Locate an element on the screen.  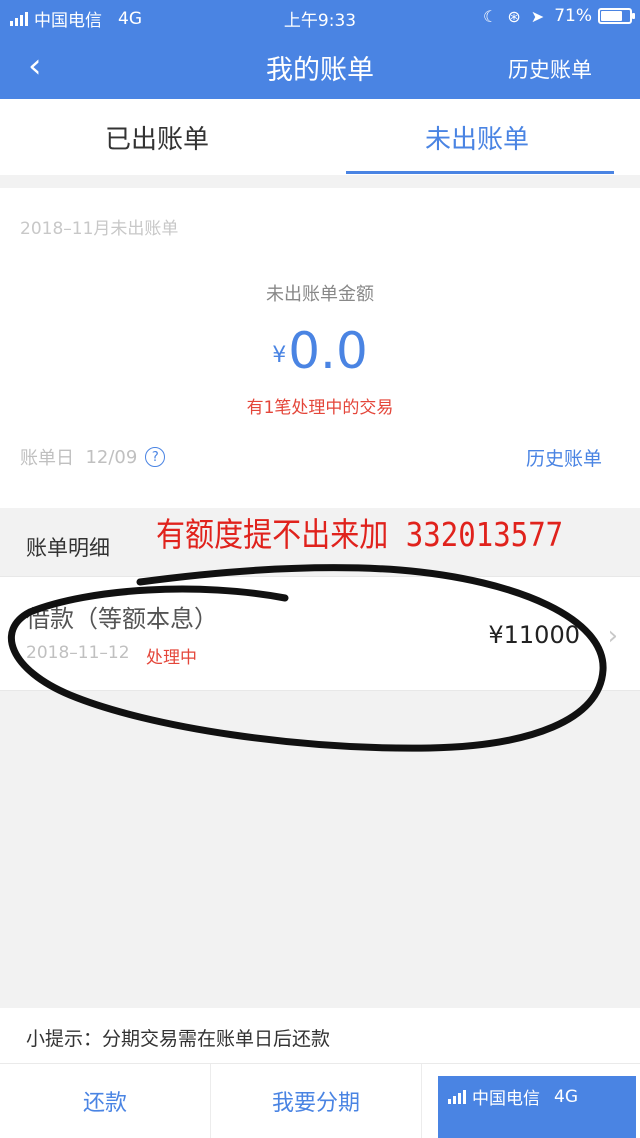
bill-day: 账单日 12/09 ? is located at coordinates (93, 457).